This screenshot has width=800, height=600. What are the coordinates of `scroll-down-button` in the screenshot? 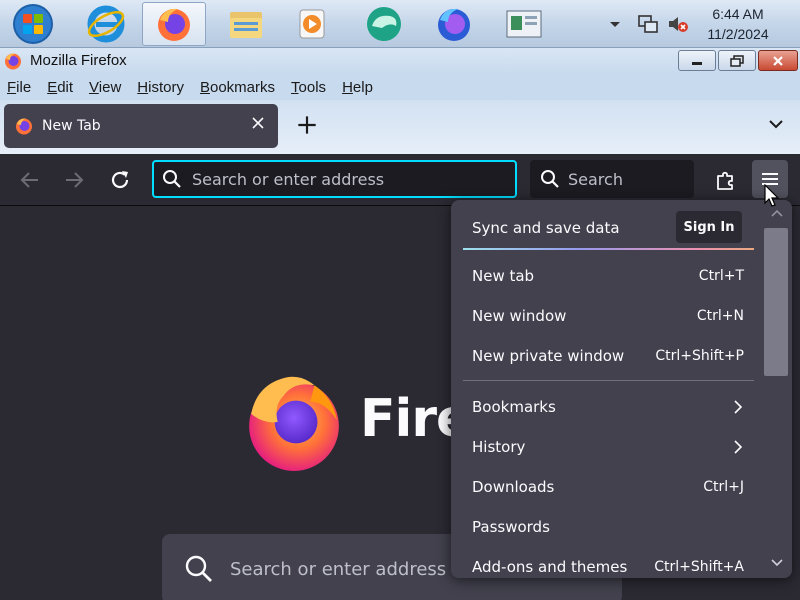 It's located at (777, 563).